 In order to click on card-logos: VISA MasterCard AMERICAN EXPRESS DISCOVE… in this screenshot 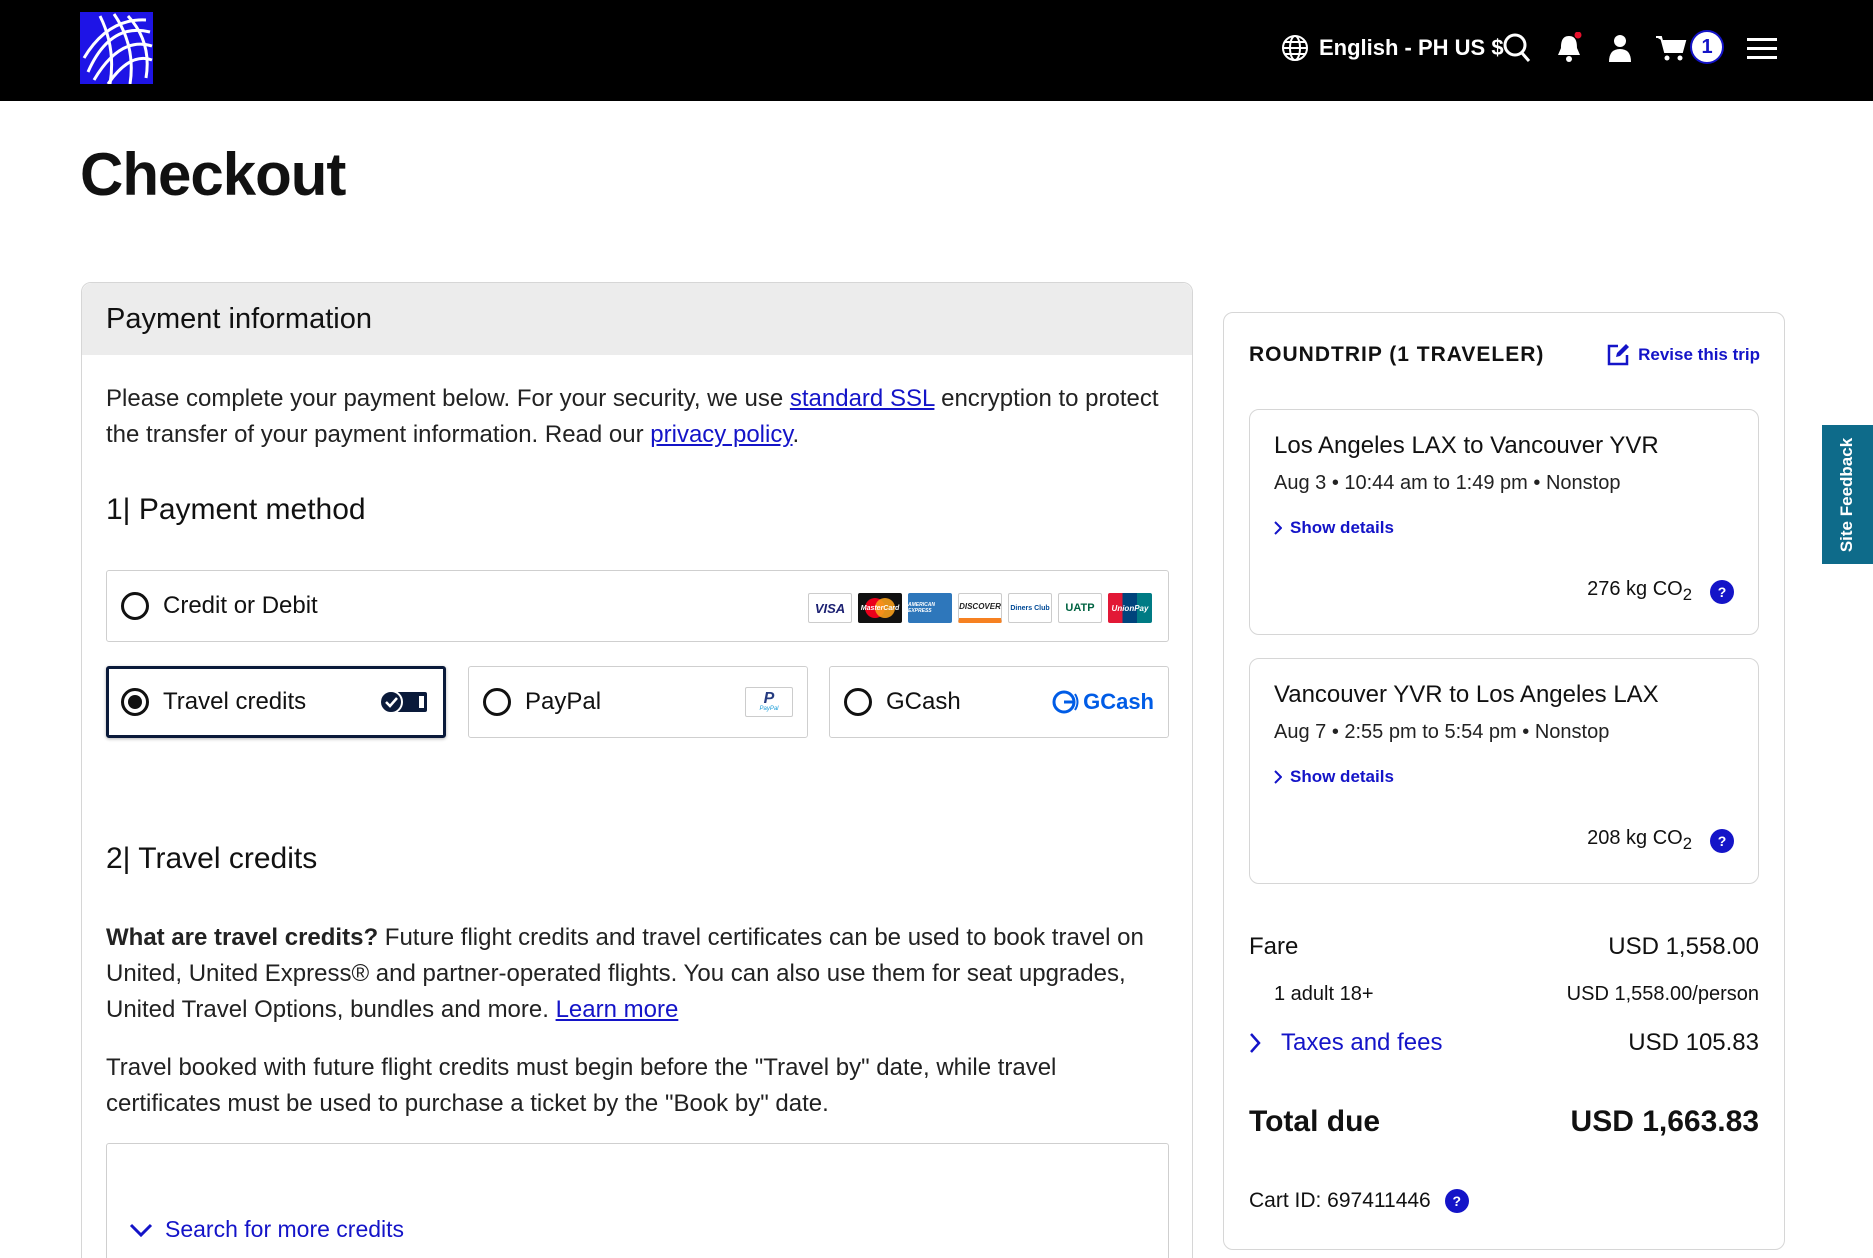, I will do `click(980, 608)`.